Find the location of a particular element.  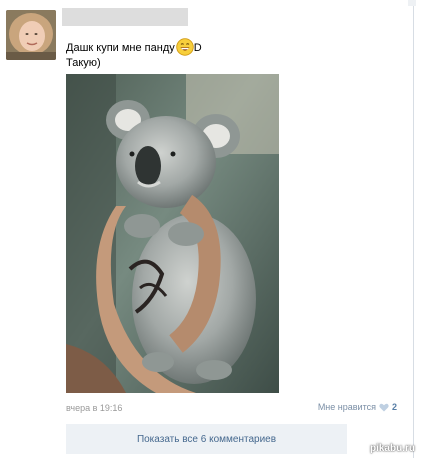

post-text-line-1: Дашк купи мне панду D is located at coordinates (134, 47).